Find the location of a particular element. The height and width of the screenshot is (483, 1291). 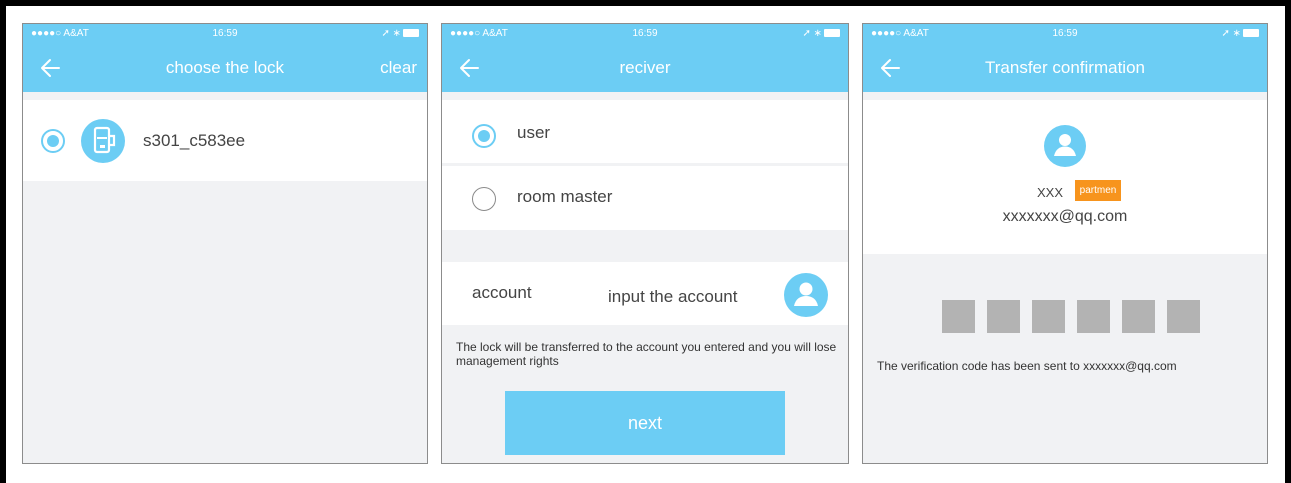

lock-device-icon is located at coordinates (103, 141).